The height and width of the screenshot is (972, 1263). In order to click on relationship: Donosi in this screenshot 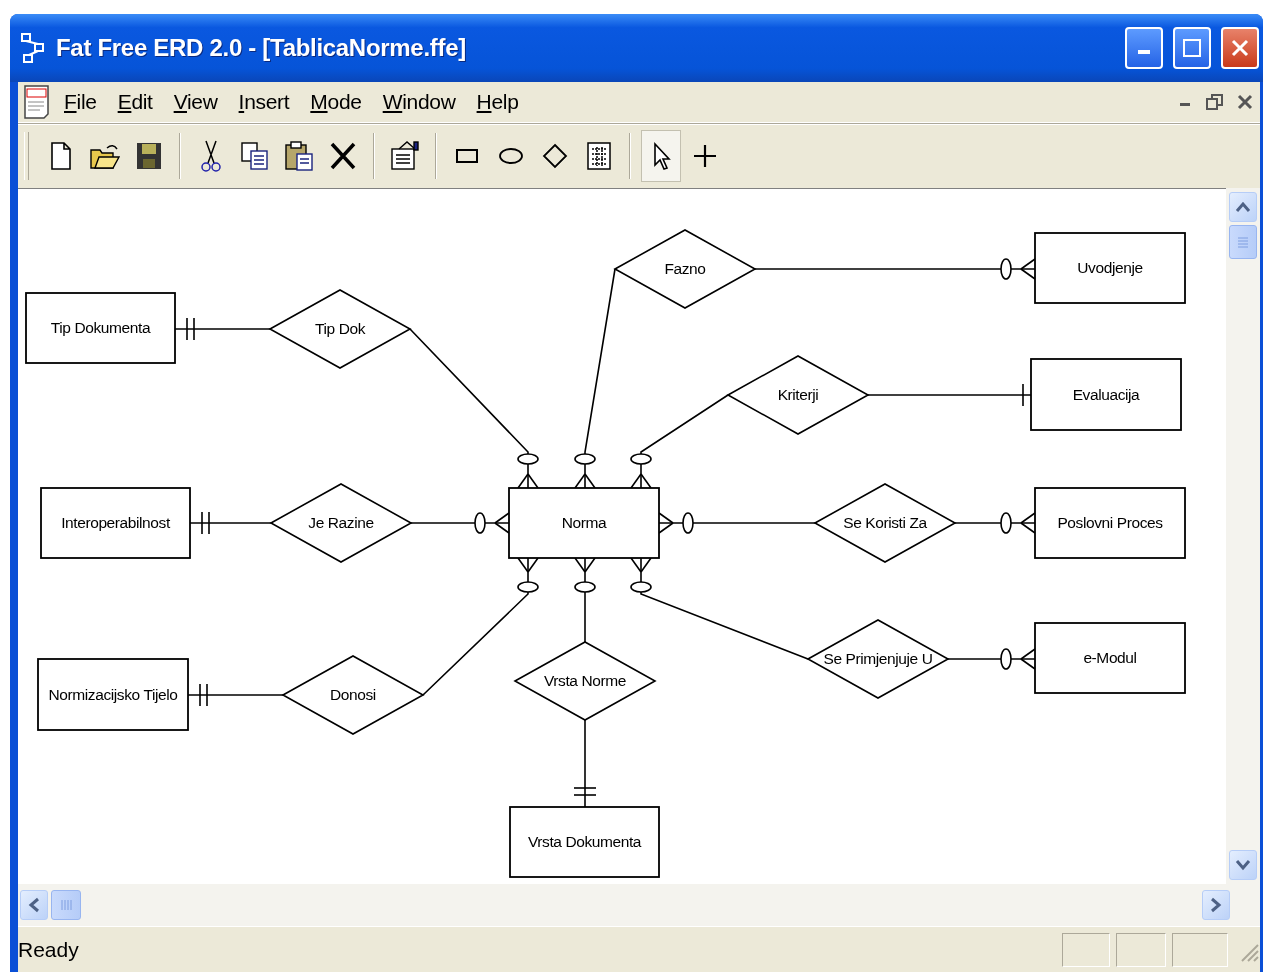, I will do `click(353, 695)`.